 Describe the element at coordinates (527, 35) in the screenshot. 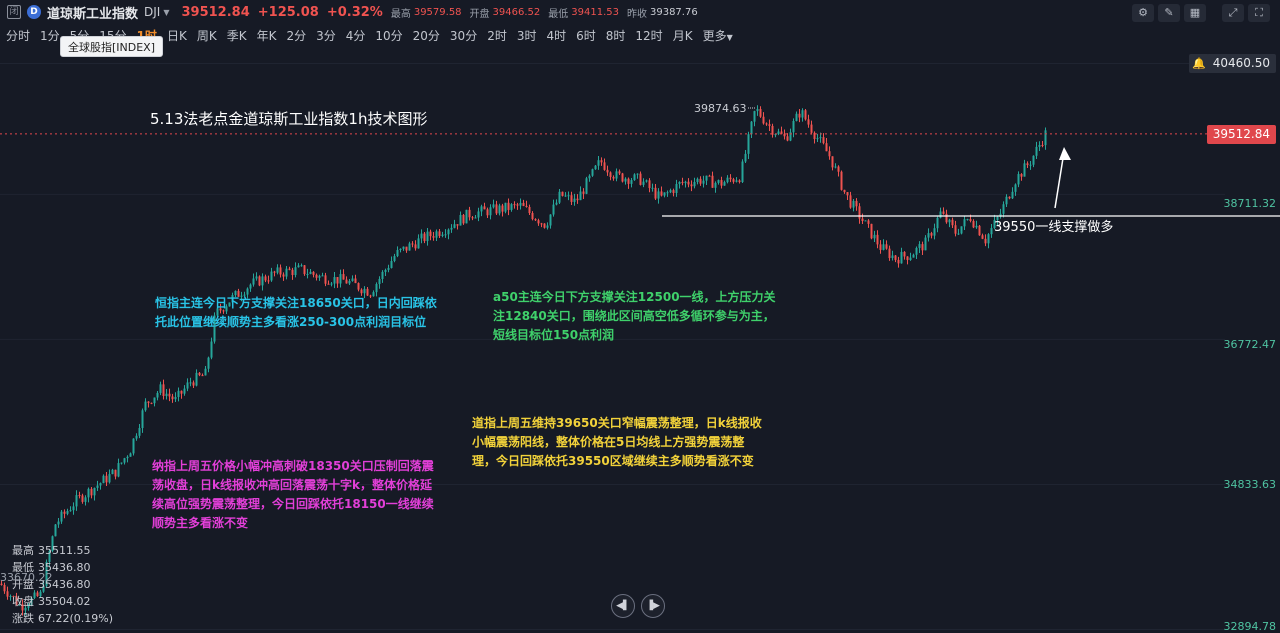

I see `timeframe-tab: 3时` at that location.